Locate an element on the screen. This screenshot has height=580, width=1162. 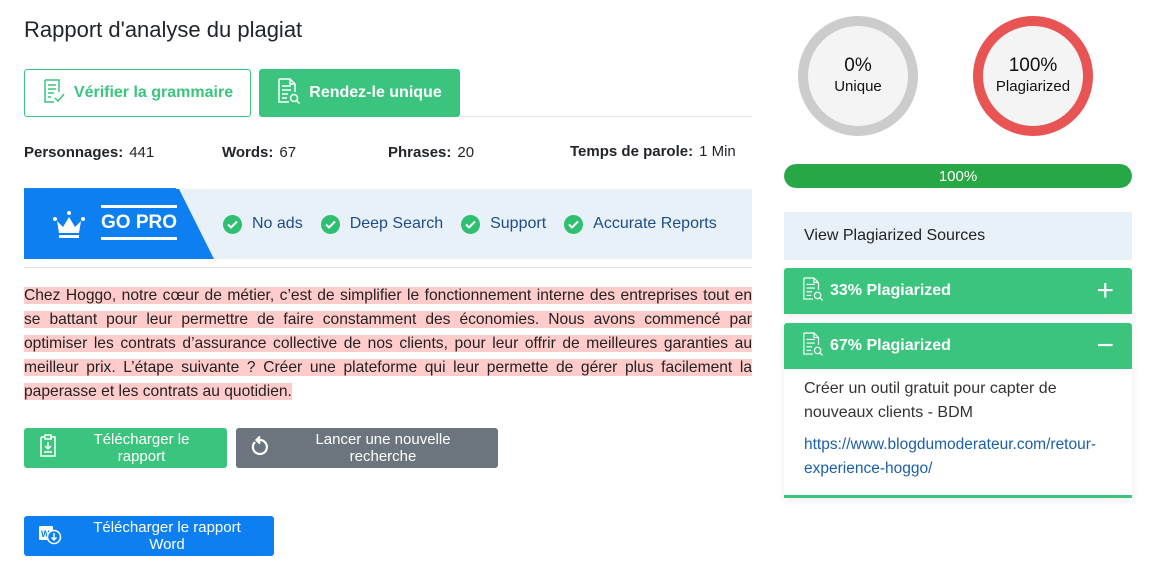
download-word-button: W Télécharger le rapport Word is located at coordinates (149, 536).